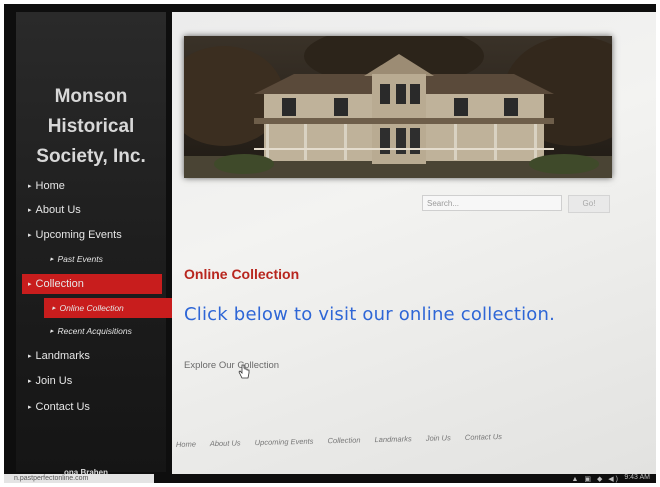 This screenshot has height=487, width=660. I want to click on footer-link-home: Home, so click(186, 444).